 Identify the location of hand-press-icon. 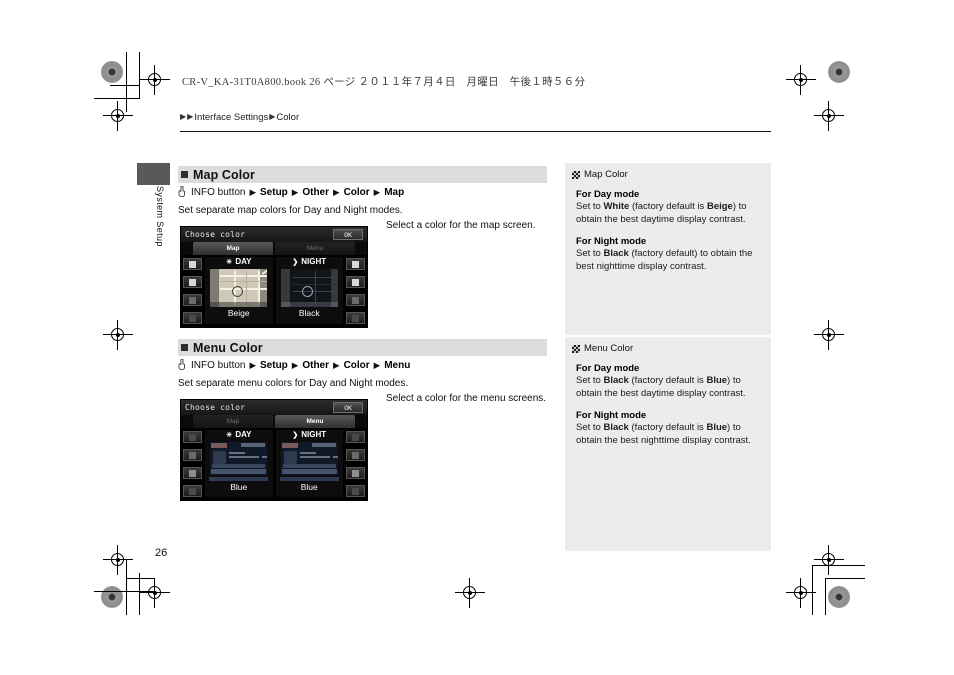
(182, 191).